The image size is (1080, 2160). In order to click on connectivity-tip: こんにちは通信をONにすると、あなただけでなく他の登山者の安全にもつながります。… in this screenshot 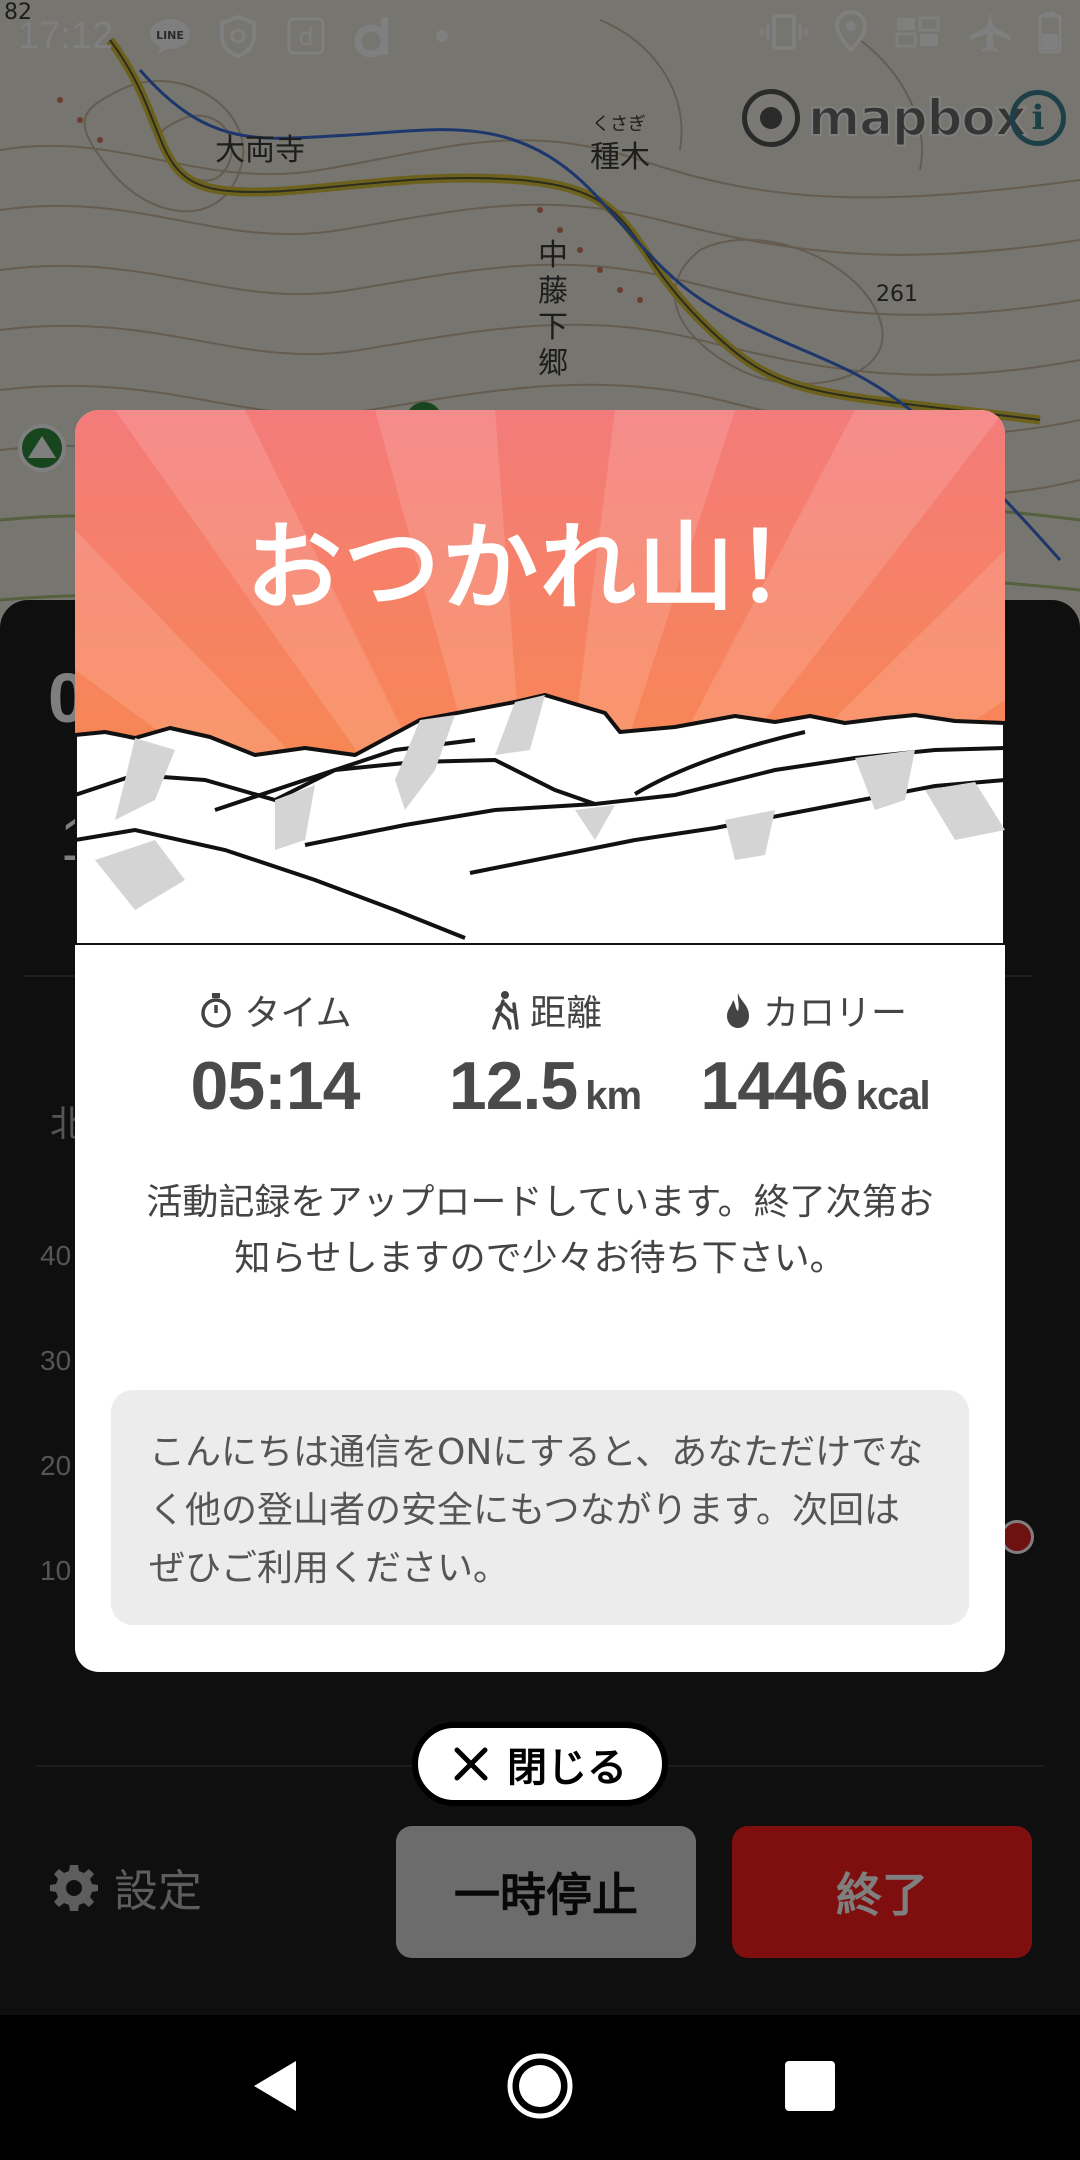, I will do `click(540, 1507)`.